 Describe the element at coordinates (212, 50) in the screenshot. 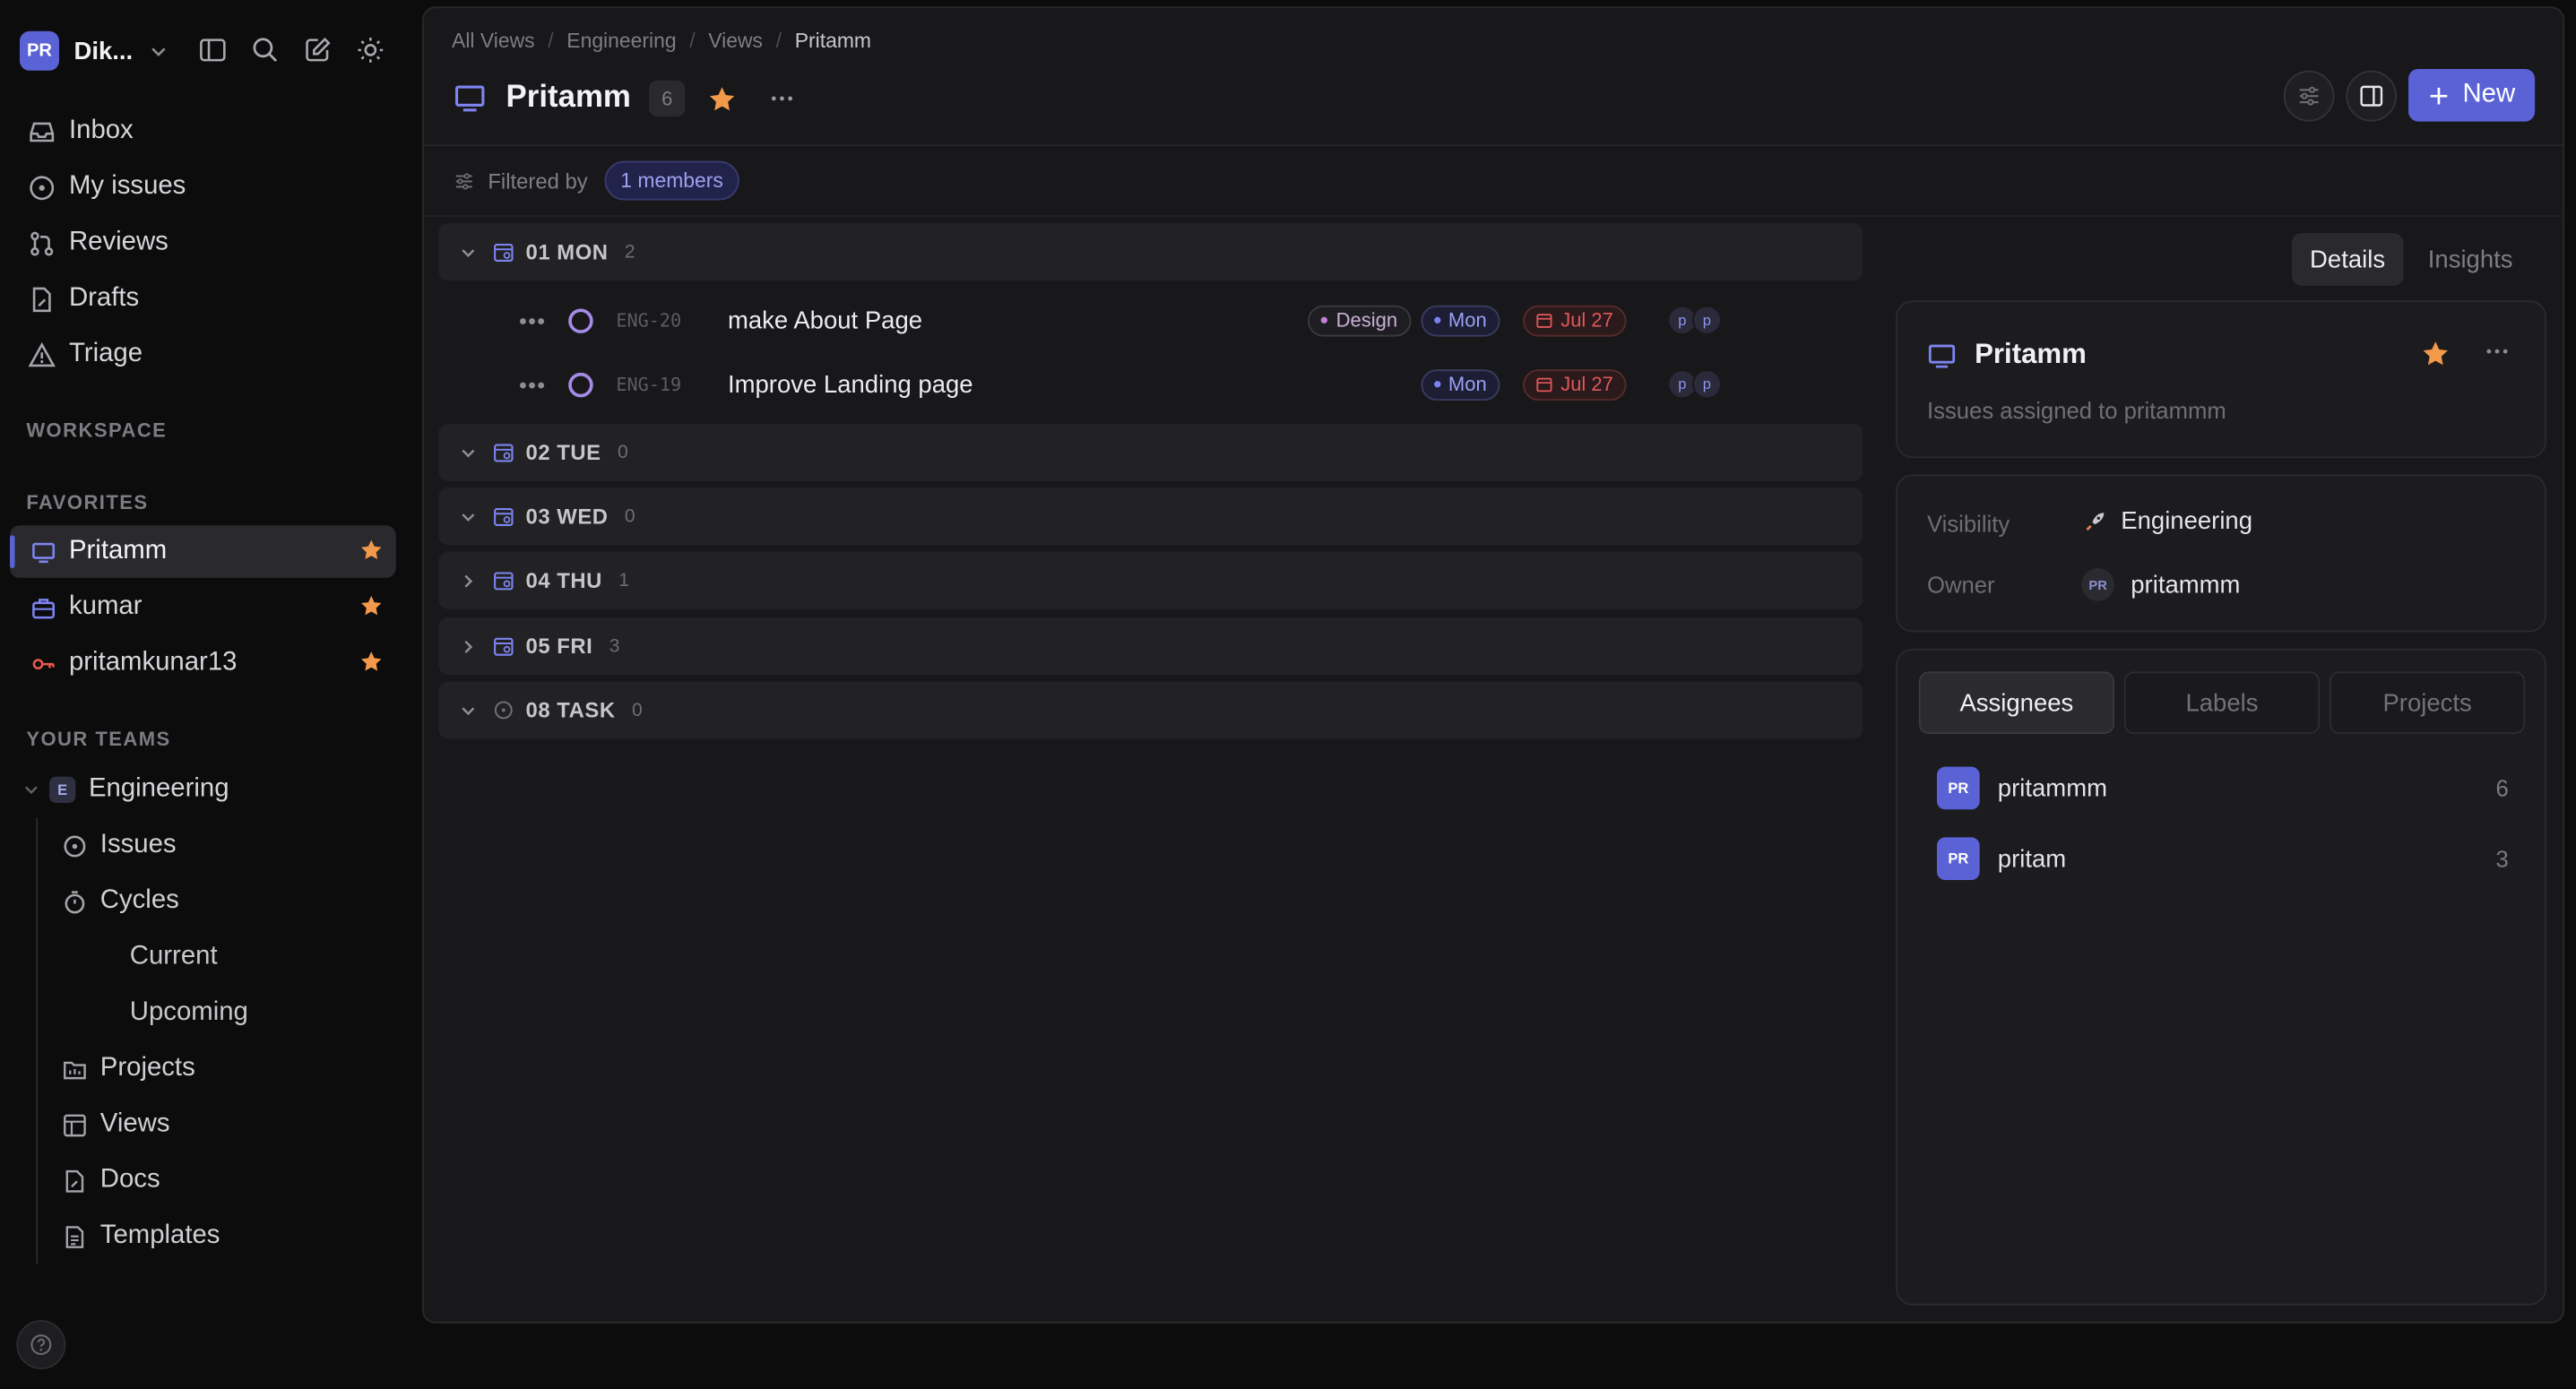

I see `sidebar-toggle-icon` at that location.